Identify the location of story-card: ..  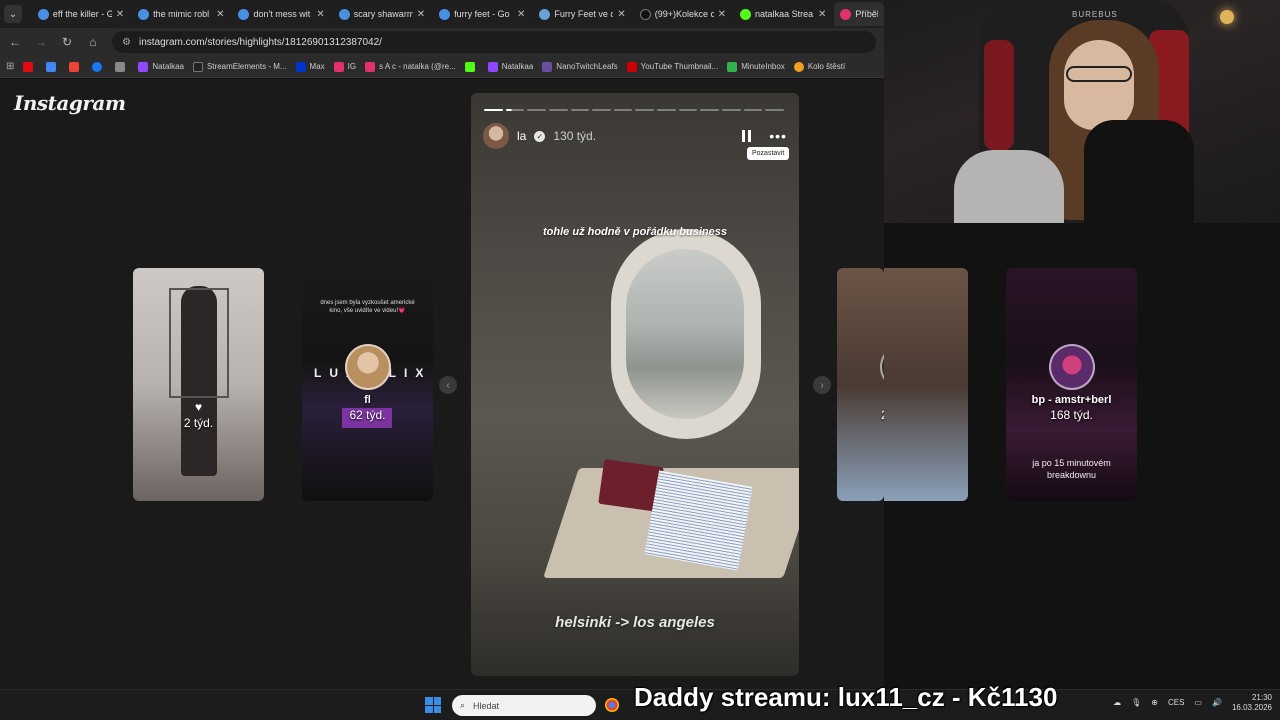
(926, 384).